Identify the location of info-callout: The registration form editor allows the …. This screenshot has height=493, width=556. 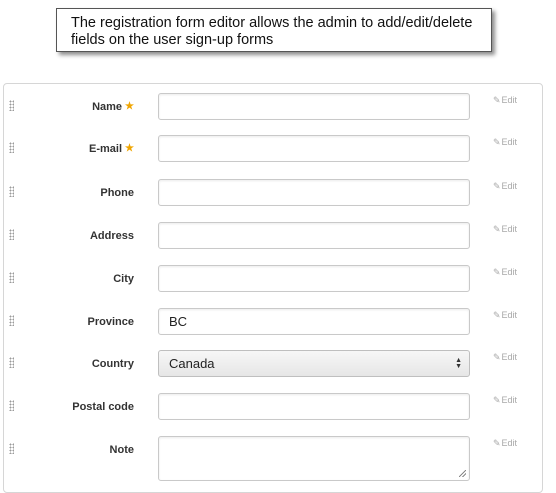
(274, 30).